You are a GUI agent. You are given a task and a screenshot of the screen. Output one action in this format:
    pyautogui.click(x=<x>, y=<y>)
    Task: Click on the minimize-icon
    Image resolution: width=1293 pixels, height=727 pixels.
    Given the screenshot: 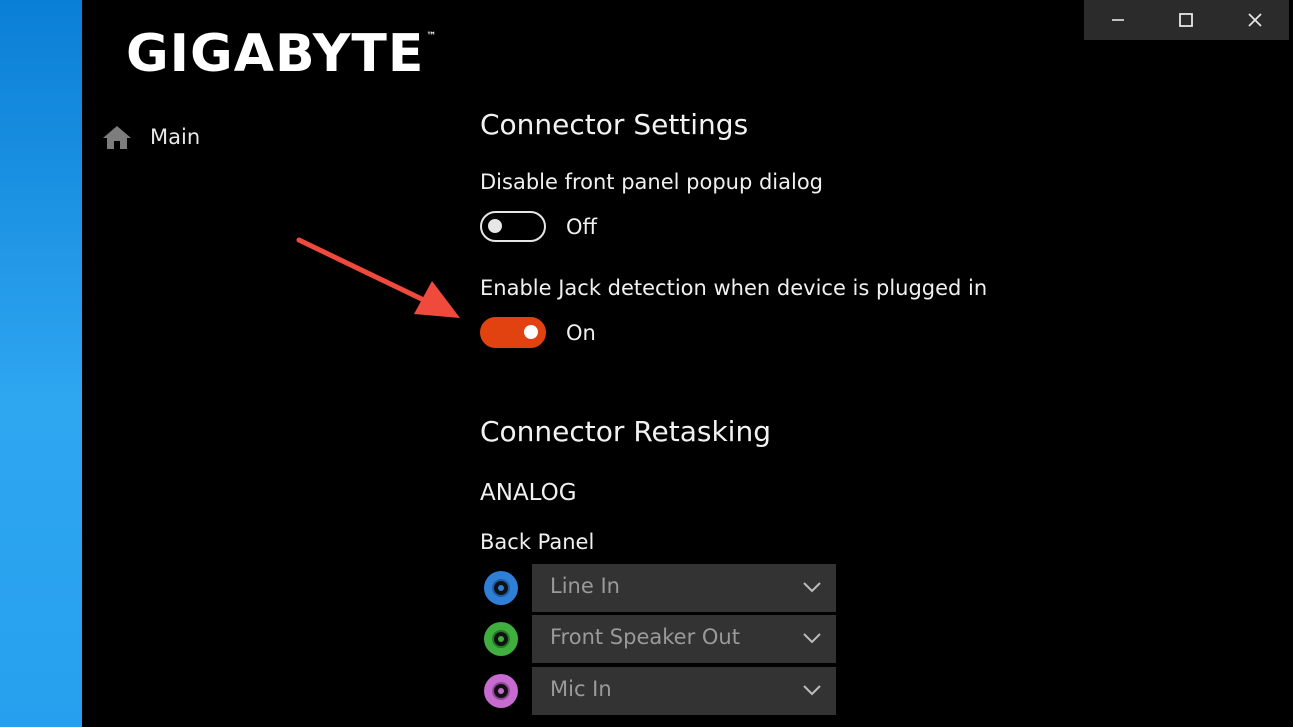 What is the action you would take?
    pyautogui.click(x=1118, y=20)
    